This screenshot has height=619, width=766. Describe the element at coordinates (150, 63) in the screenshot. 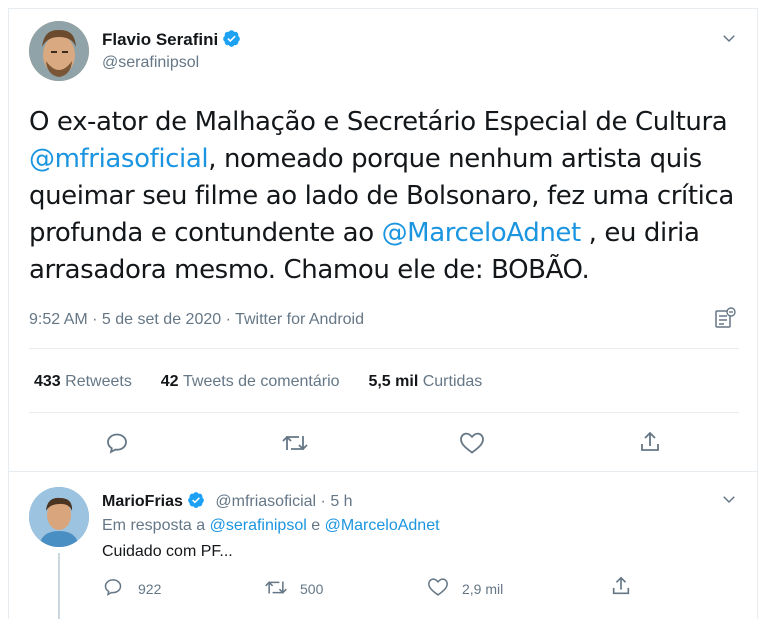

I see `author-handle: @serafinipsol` at that location.